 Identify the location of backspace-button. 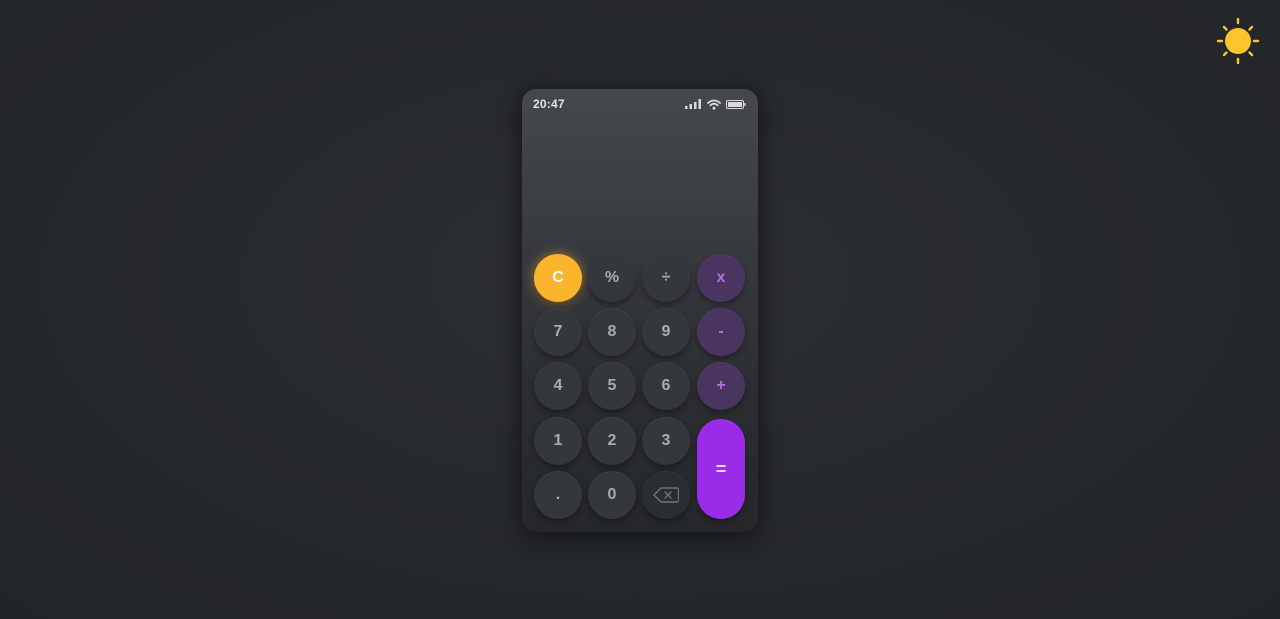
(666, 495).